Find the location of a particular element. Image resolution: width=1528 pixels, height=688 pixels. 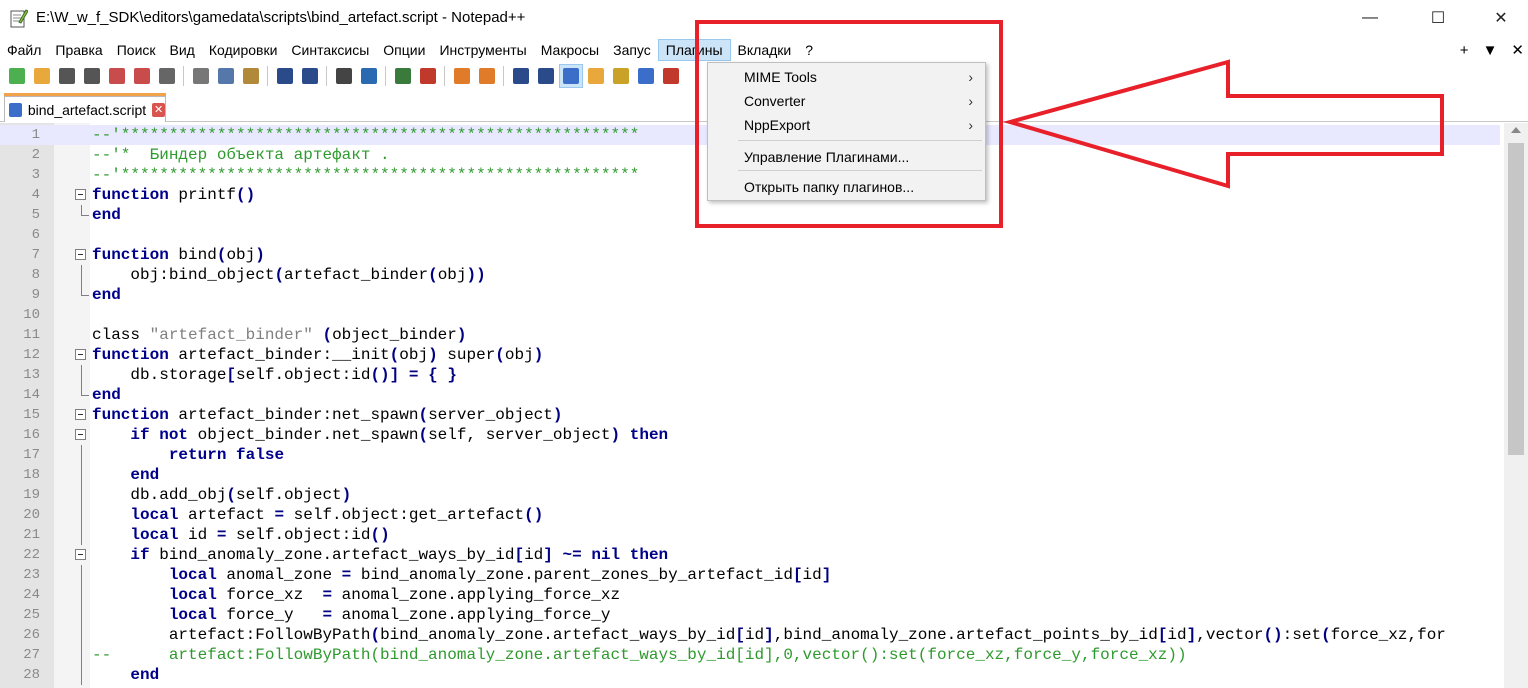

sync-v-button is located at coordinates (462, 76).